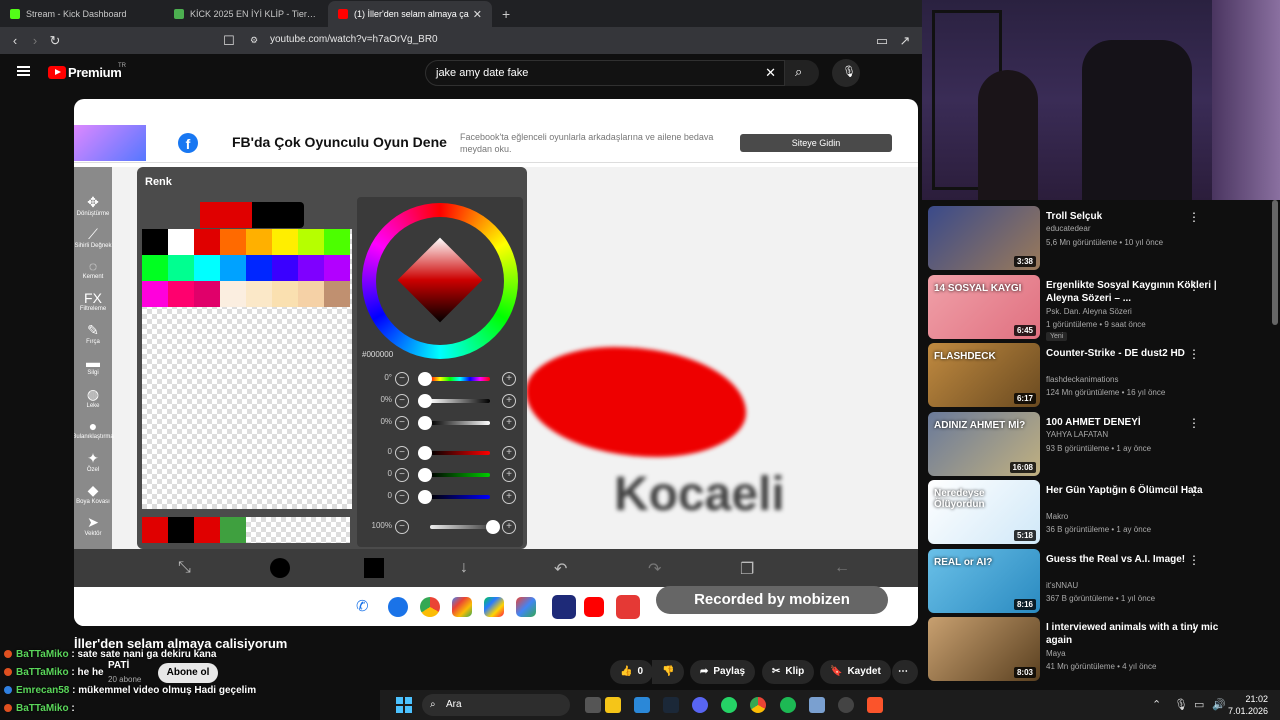 The width and height of the screenshot is (1280, 720). What do you see at coordinates (564, 607) in the screenshot?
I see `ibis-paint-icon` at bounding box center [564, 607].